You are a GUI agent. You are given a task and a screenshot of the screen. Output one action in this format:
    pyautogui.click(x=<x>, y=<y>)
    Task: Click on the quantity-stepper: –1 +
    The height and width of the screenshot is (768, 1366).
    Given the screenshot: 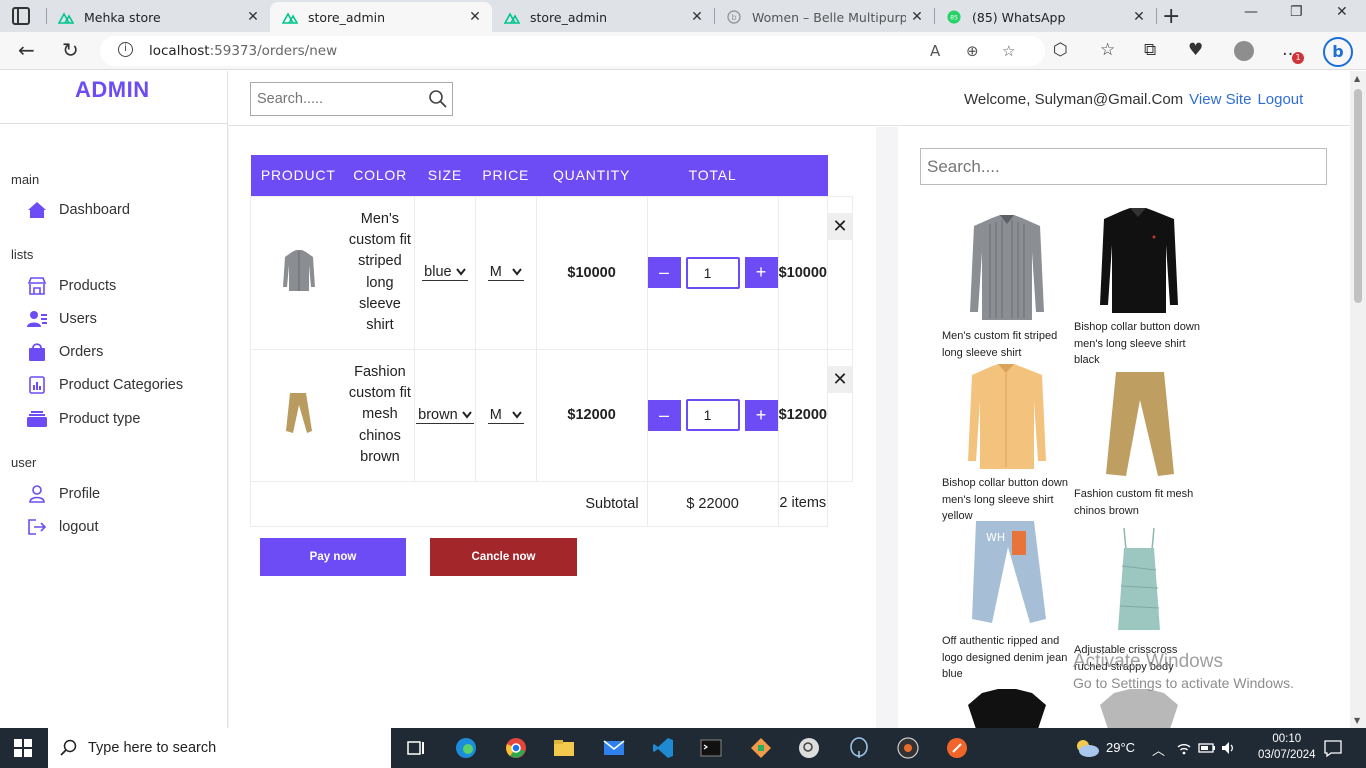 What is the action you would take?
    pyautogui.click(x=712, y=272)
    